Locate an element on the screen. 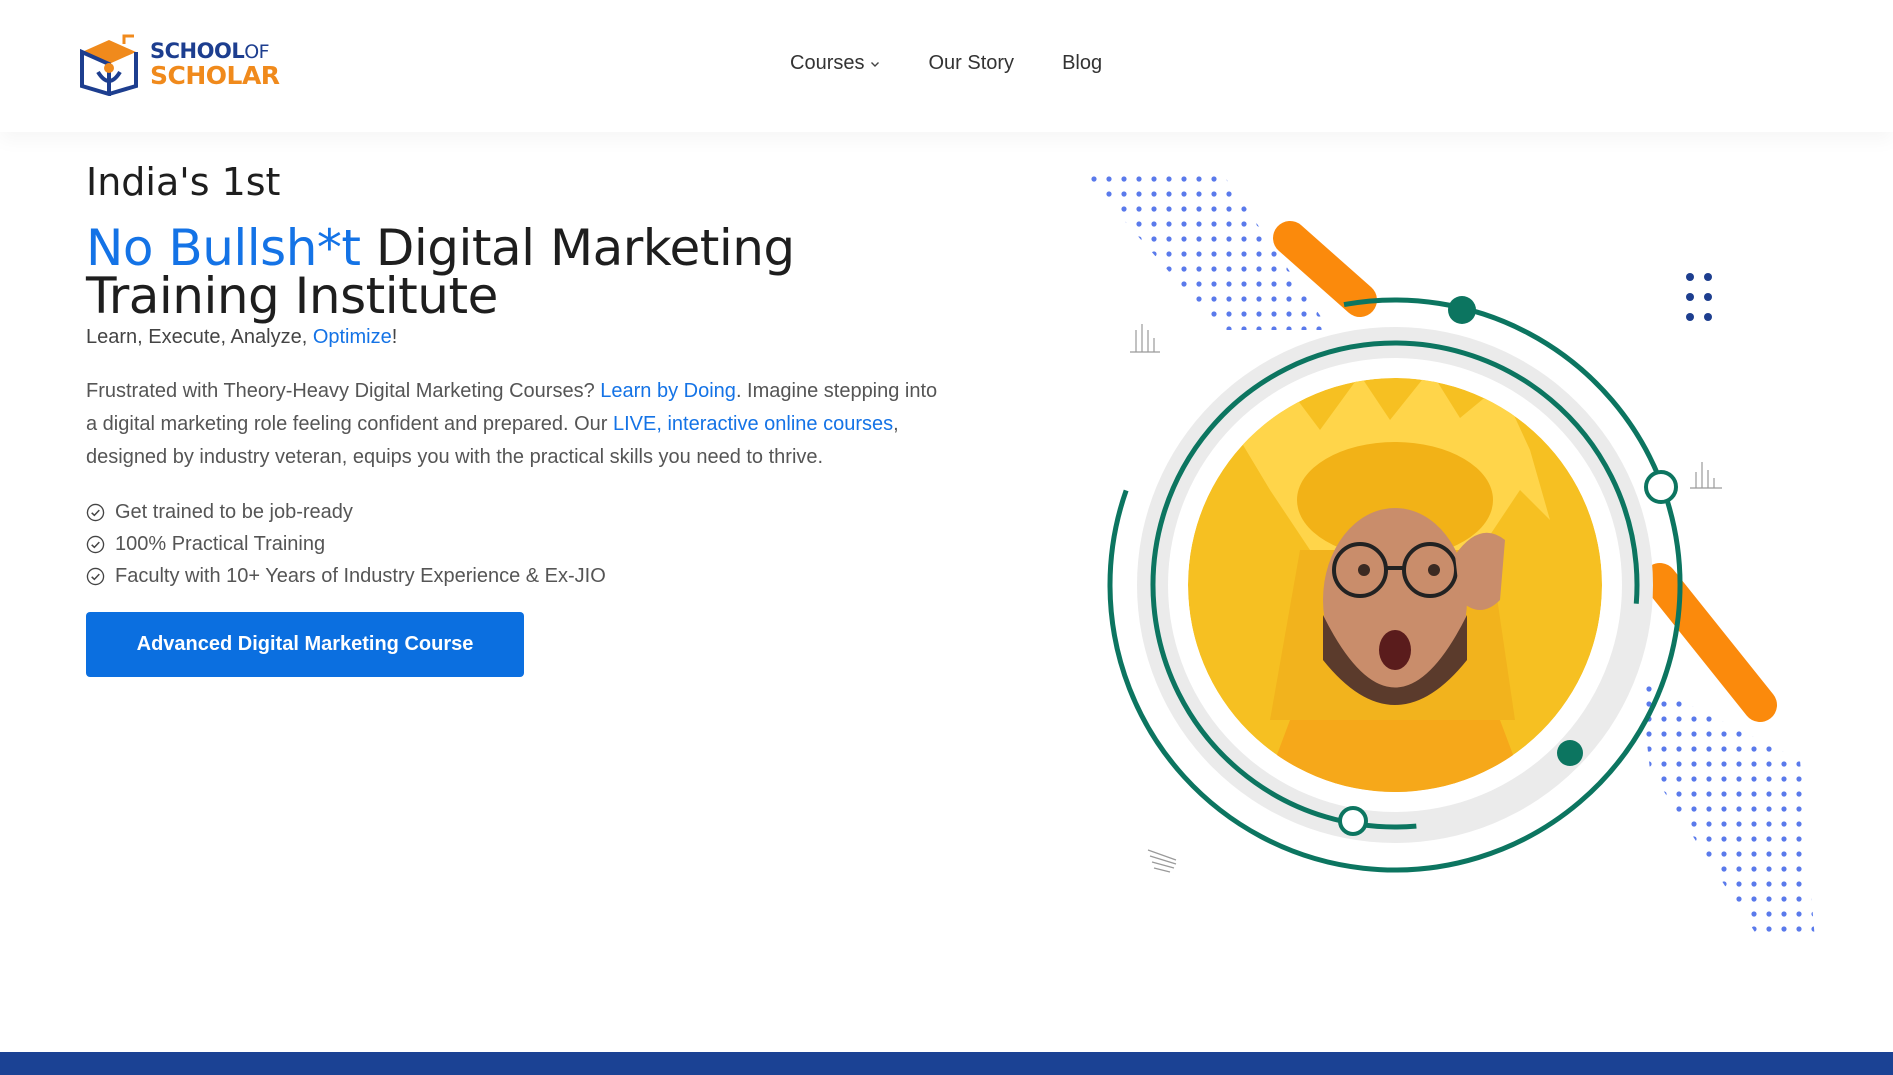 This screenshot has height=1075, width=1893. main-nav: Courses Our Story Blog is located at coordinates (946, 63).